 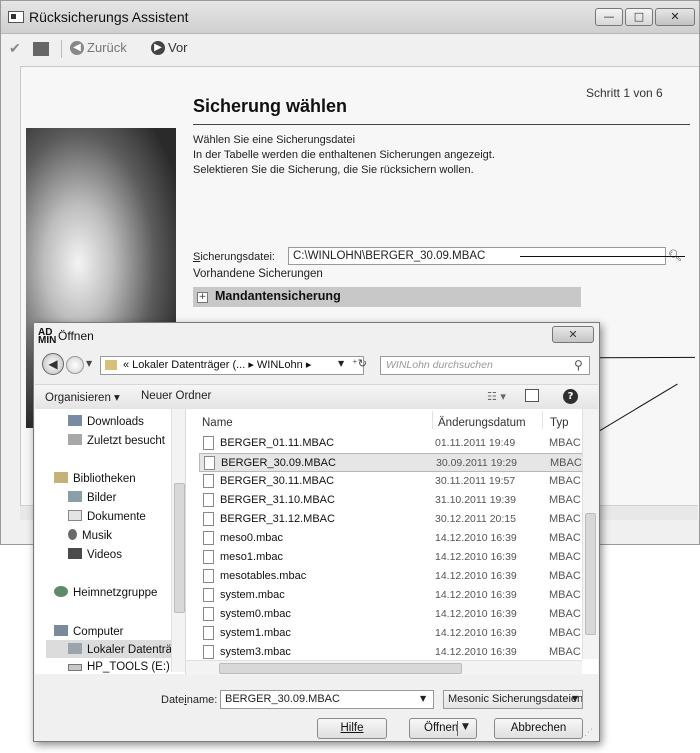 What do you see at coordinates (588, 733) in the screenshot?
I see `resize-grip-icon: ⋰` at bounding box center [588, 733].